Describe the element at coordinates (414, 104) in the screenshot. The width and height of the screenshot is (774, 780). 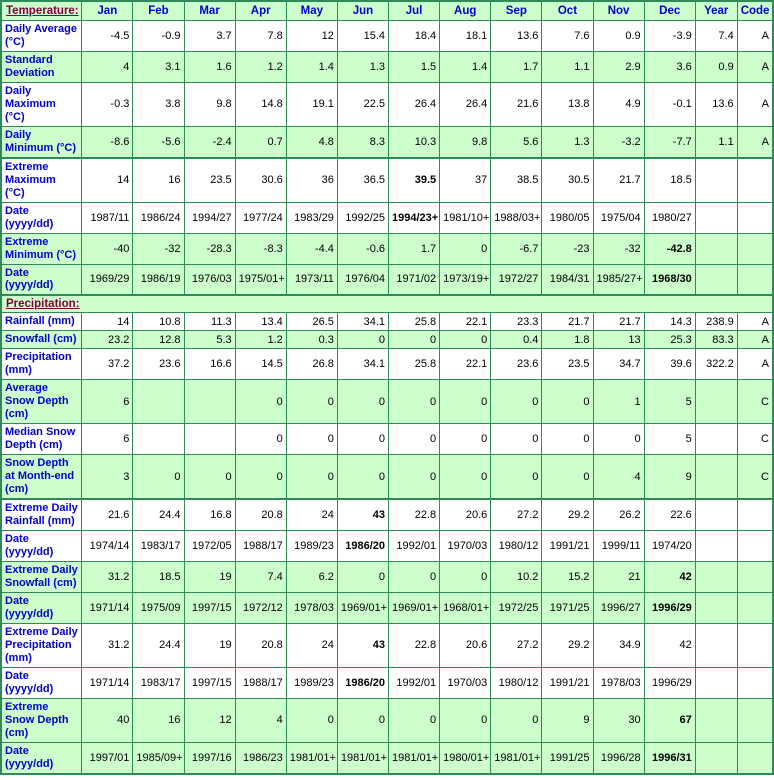
I see `cell-jul: 26.4` at that location.